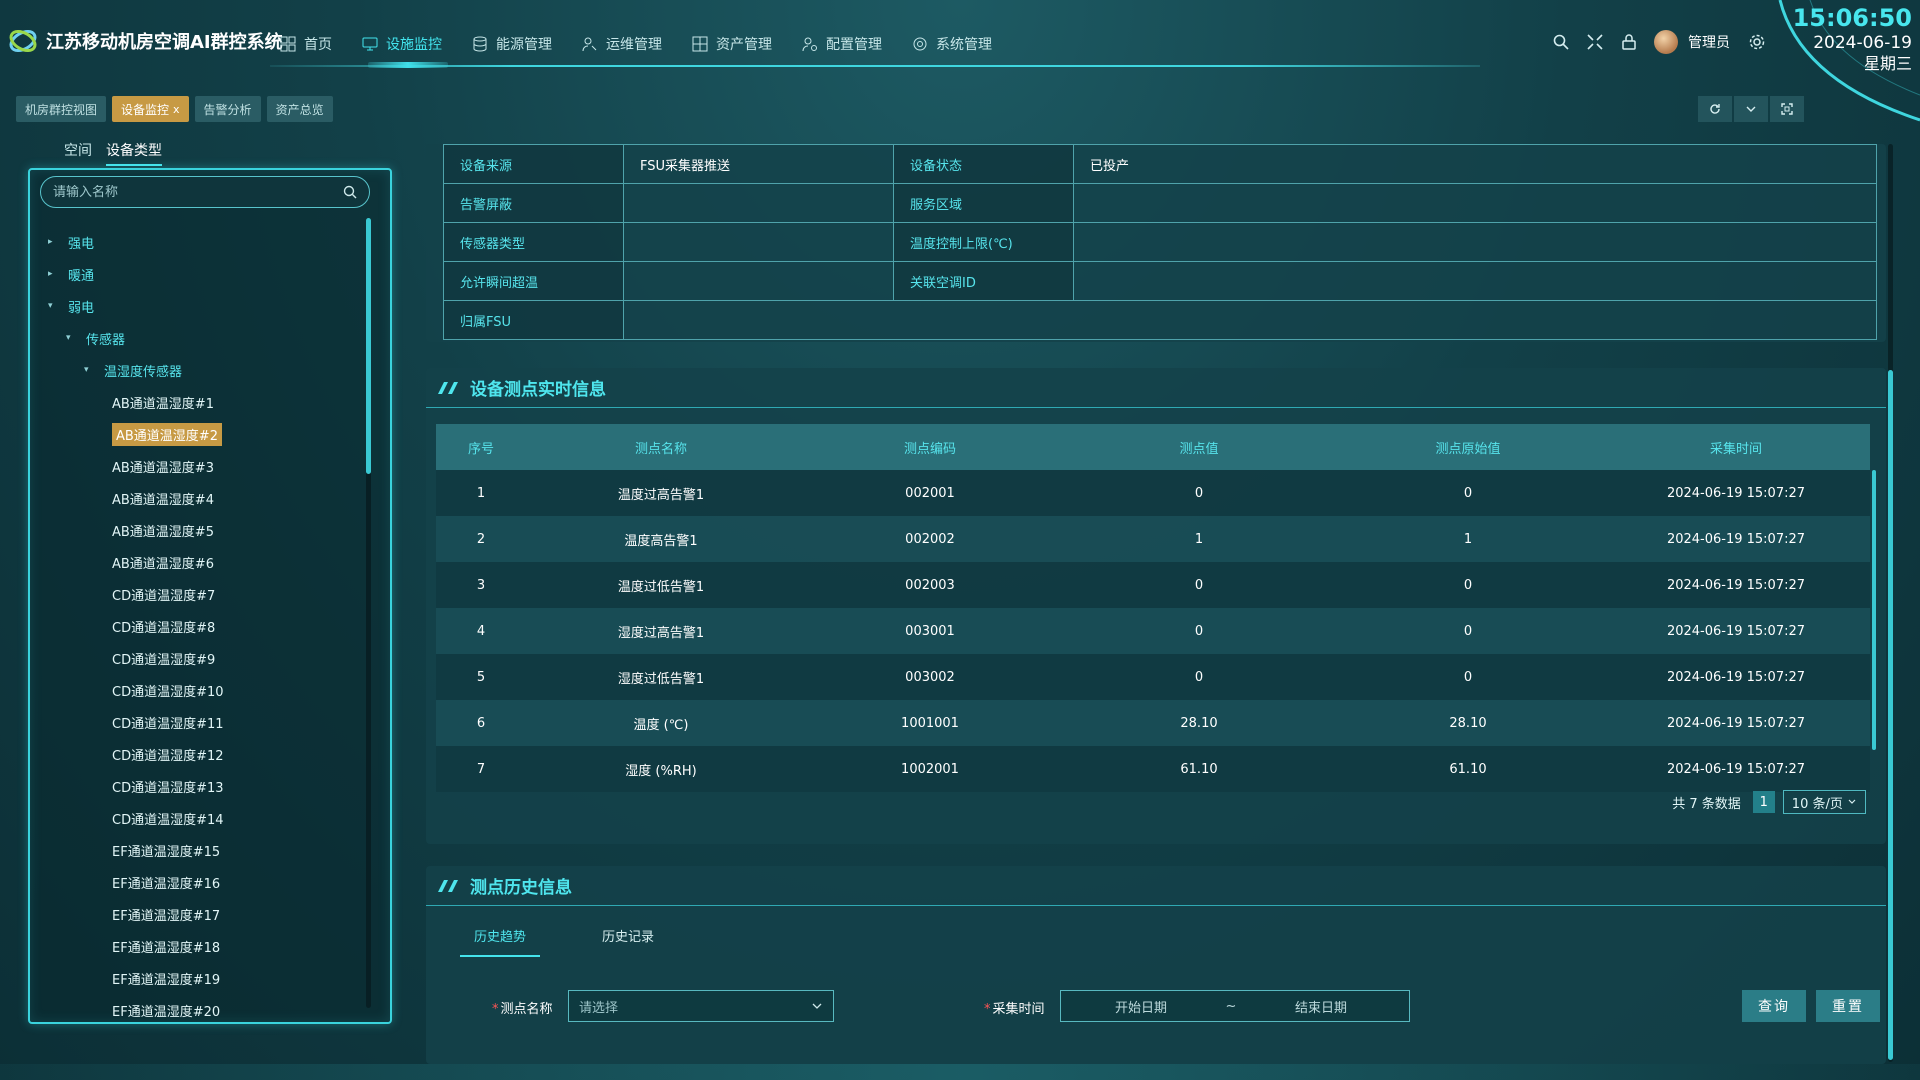 The width and height of the screenshot is (1920, 1080). What do you see at coordinates (150, 109) in the screenshot?
I see `tab-device-monitor: 设备监控 x` at bounding box center [150, 109].